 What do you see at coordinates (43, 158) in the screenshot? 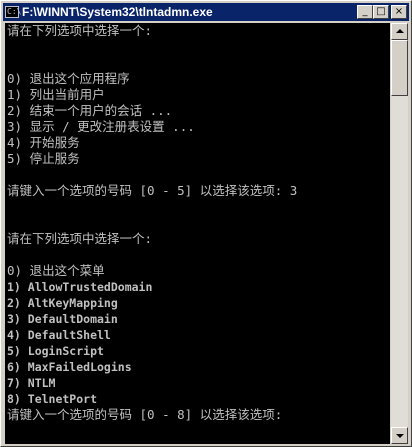
I see `console-line: 5) 停止服务` at bounding box center [43, 158].